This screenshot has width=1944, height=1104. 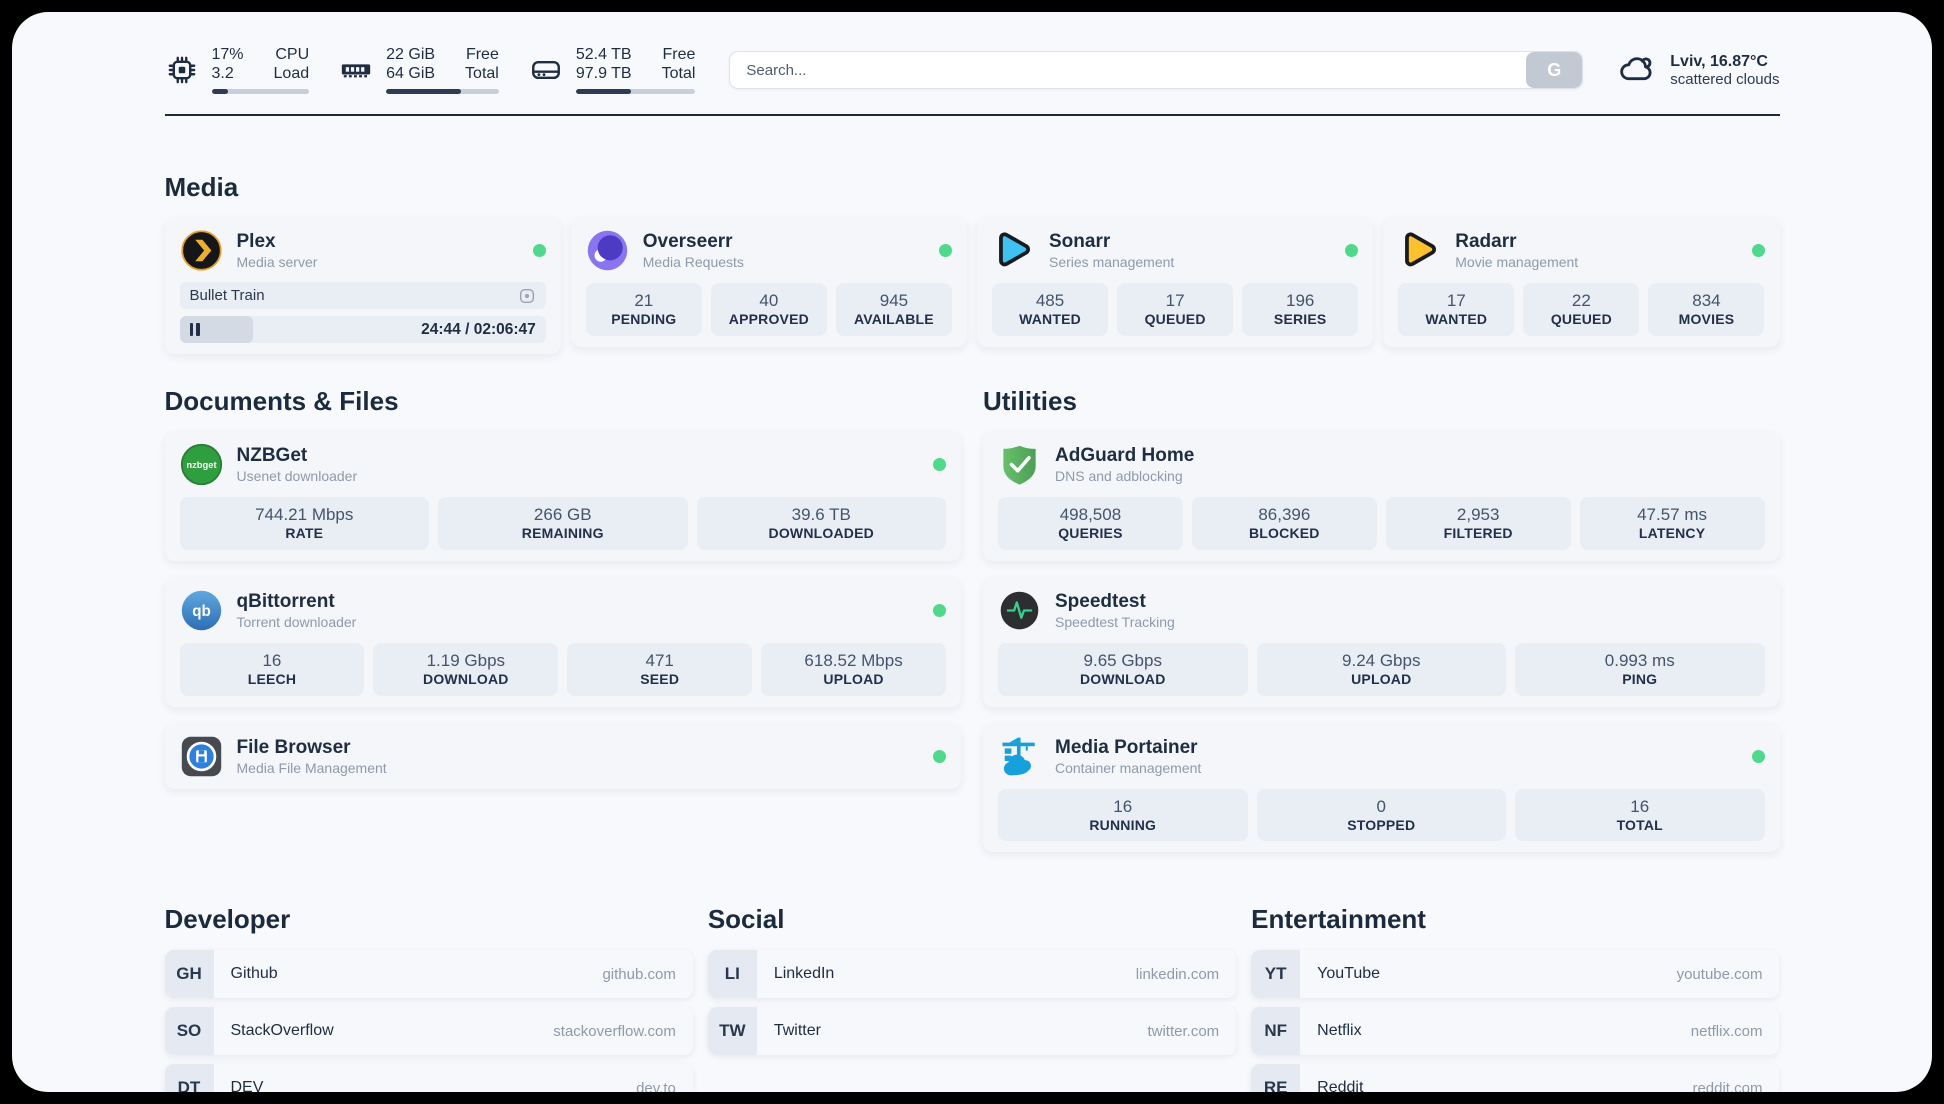 What do you see at coordinates (254, 974) in the screenshot?
I see `bookmark-label: Github` at bounding box center [254, 974].